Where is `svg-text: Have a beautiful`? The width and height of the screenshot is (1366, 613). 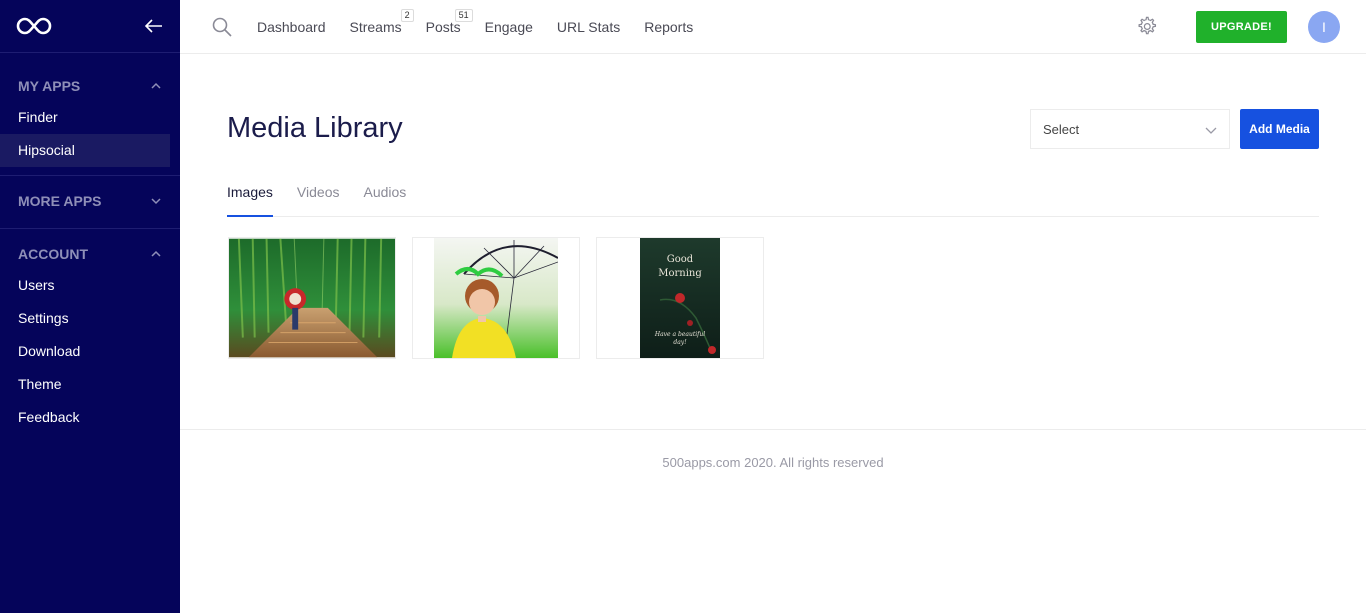 svg-text: Have a beautiful is located at coordinates (679, 334).